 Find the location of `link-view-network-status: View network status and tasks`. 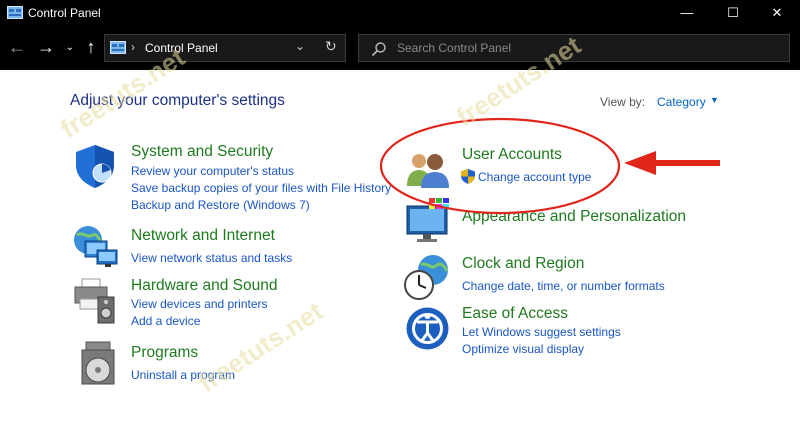

link-view-network-status: View network status and tasks is located at coordinates (211, 258).